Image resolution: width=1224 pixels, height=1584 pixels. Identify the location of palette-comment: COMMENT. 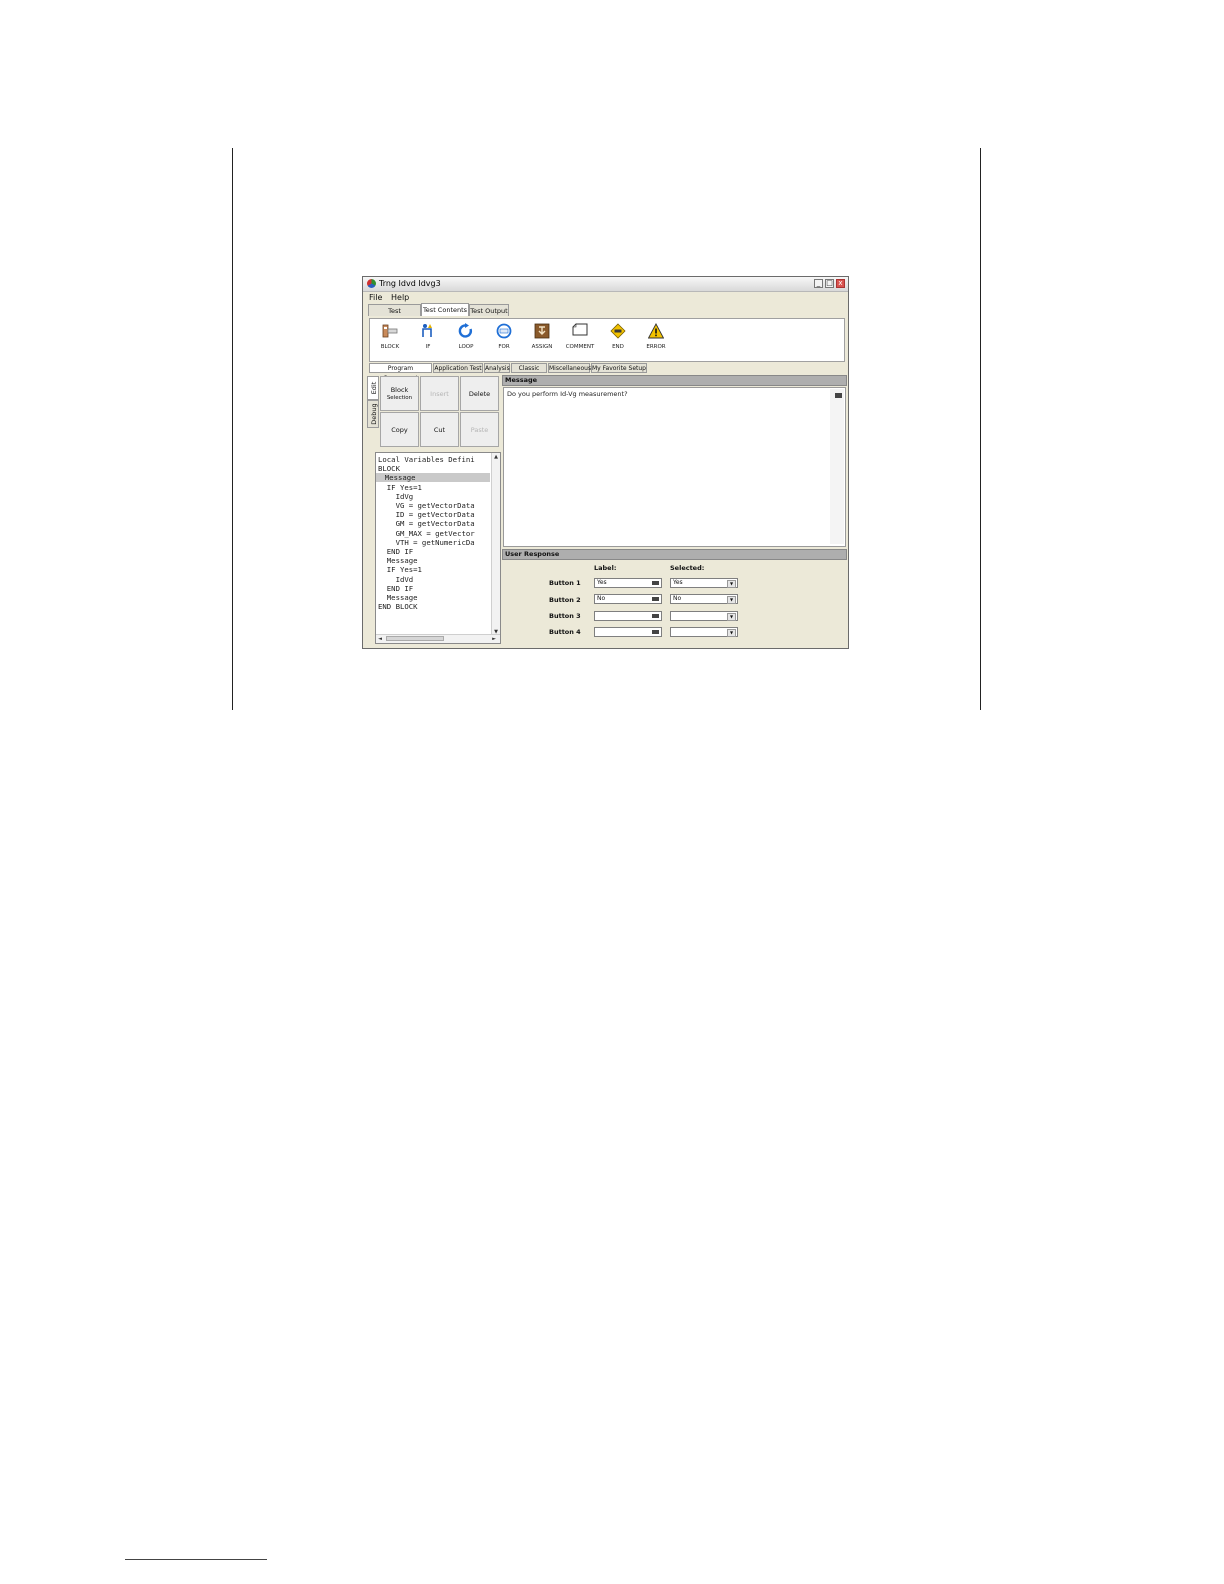
(580, 340).